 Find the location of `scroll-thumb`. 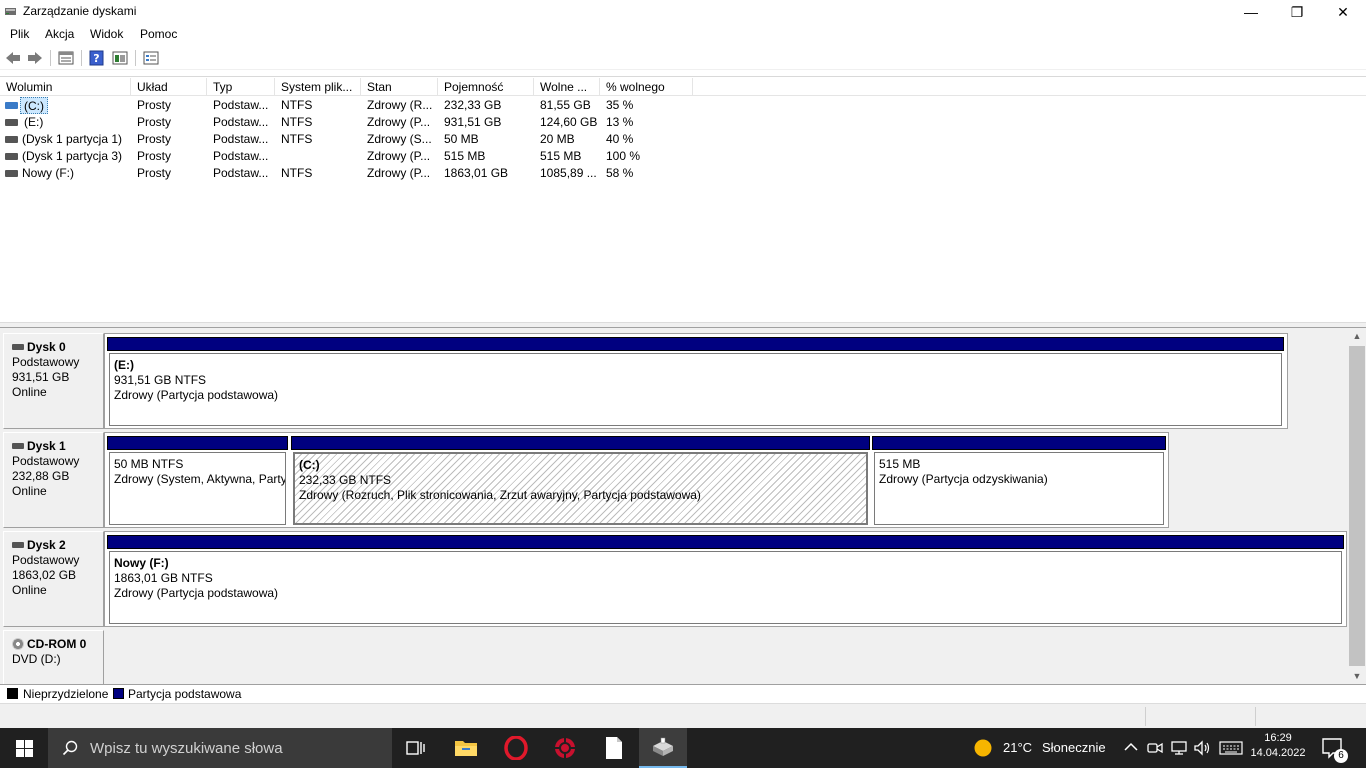

scroll-thumb is located at coordinates (1357, 506).